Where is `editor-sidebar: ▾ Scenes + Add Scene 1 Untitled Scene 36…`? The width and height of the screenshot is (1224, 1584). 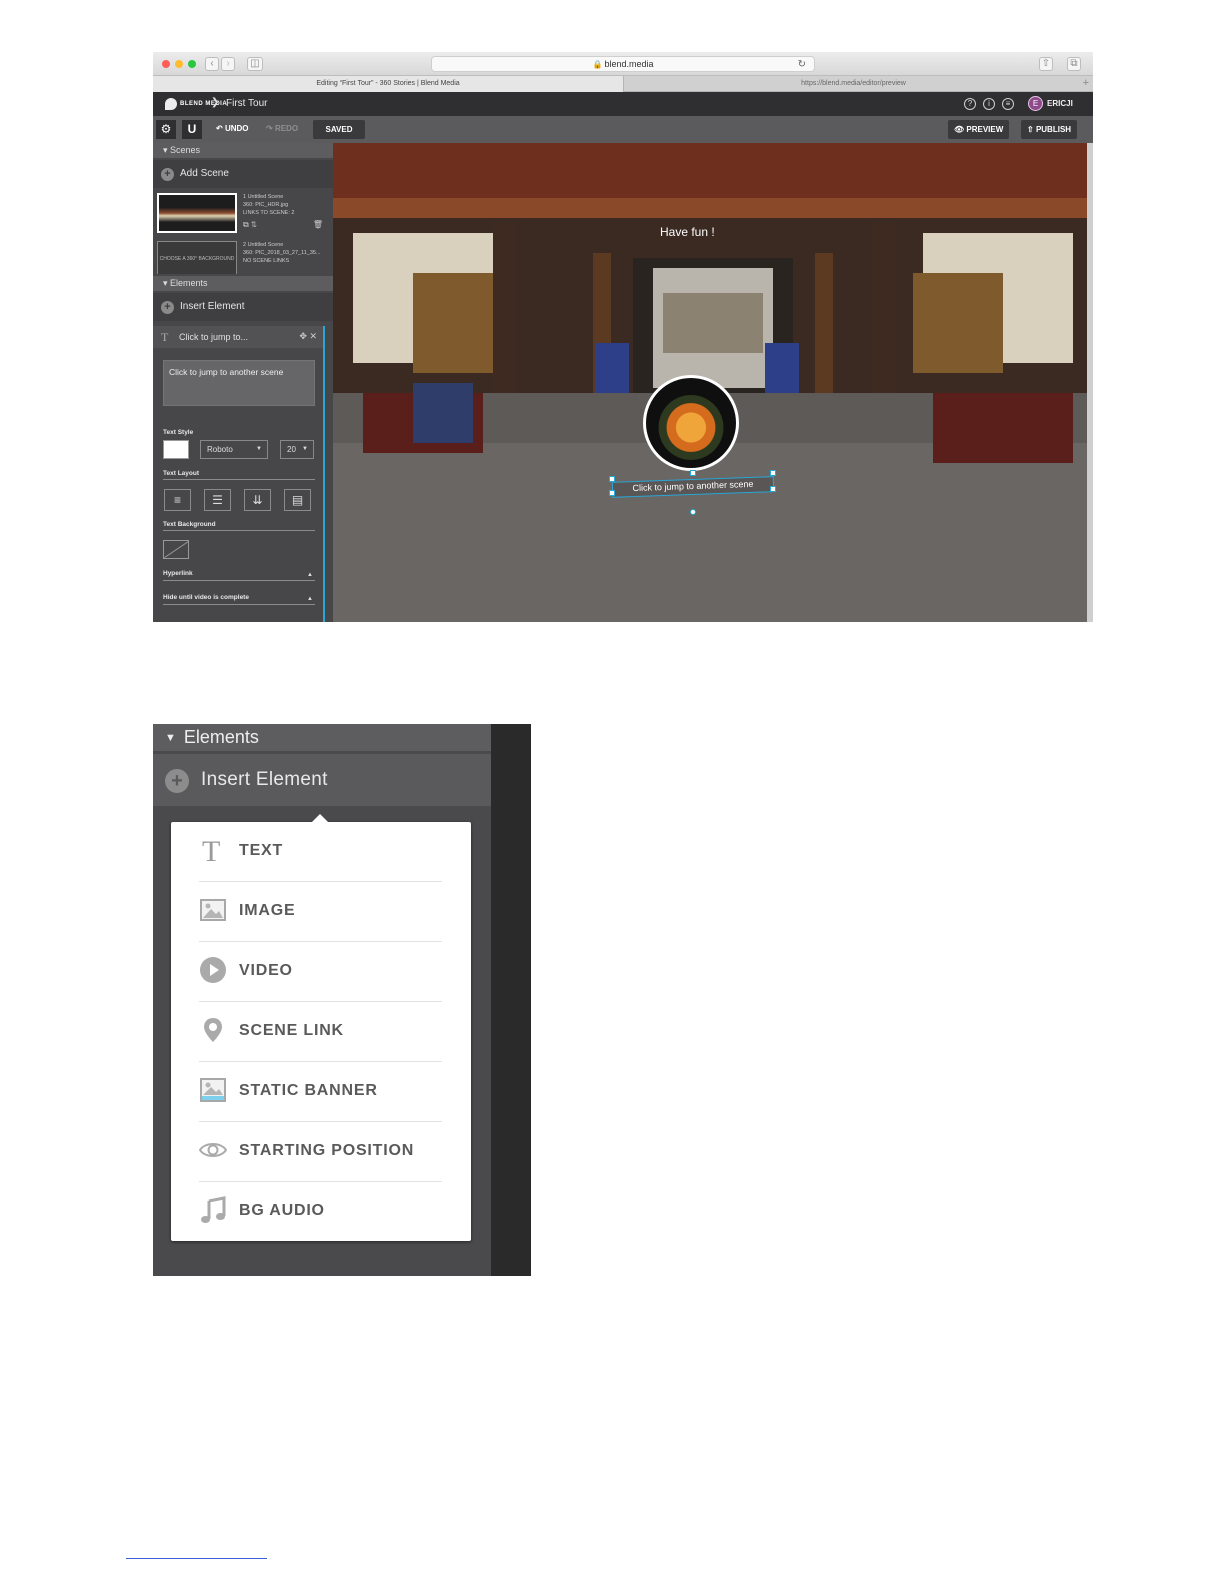
editor-sidebar: ▾ Scenes + Add Scene 1 Untitled Scene 36… is located at coordinates (243, 382).